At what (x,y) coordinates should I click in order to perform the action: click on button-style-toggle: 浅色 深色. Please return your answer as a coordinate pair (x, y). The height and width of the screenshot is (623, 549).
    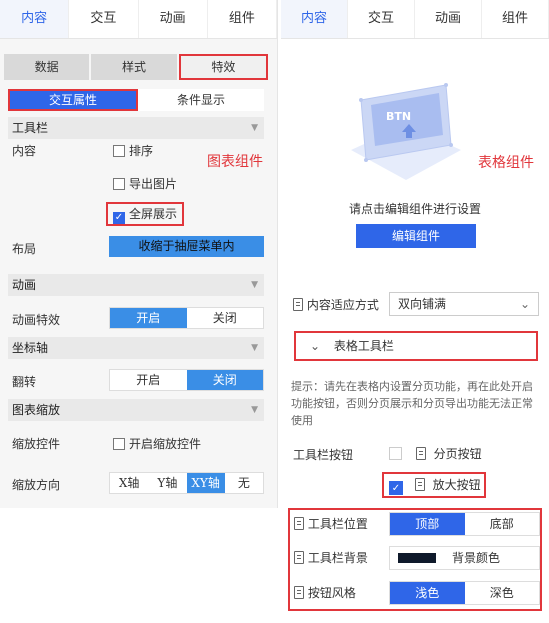
    Looking at the image, I should click on (464, 593).